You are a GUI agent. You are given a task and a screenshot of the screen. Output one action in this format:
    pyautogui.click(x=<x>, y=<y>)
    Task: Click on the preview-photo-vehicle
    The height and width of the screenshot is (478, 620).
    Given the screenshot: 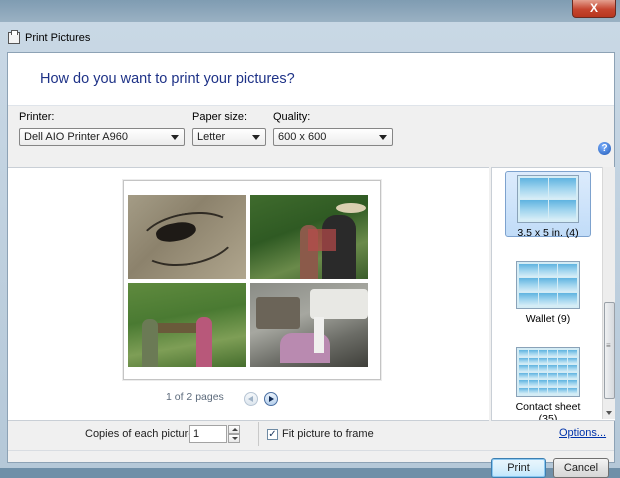 What is the action you would take?
    pyautogui.click(x=309, y=325)
    